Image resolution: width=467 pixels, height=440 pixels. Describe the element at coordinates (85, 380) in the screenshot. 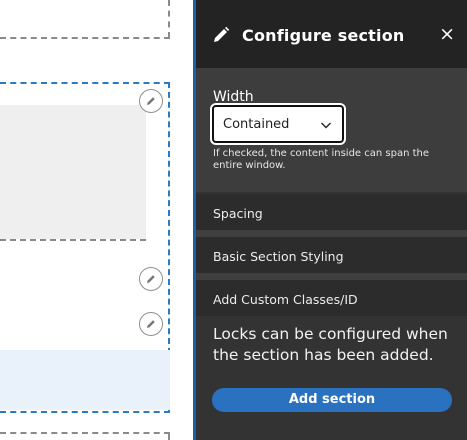

I see `section-highlight` at that location.